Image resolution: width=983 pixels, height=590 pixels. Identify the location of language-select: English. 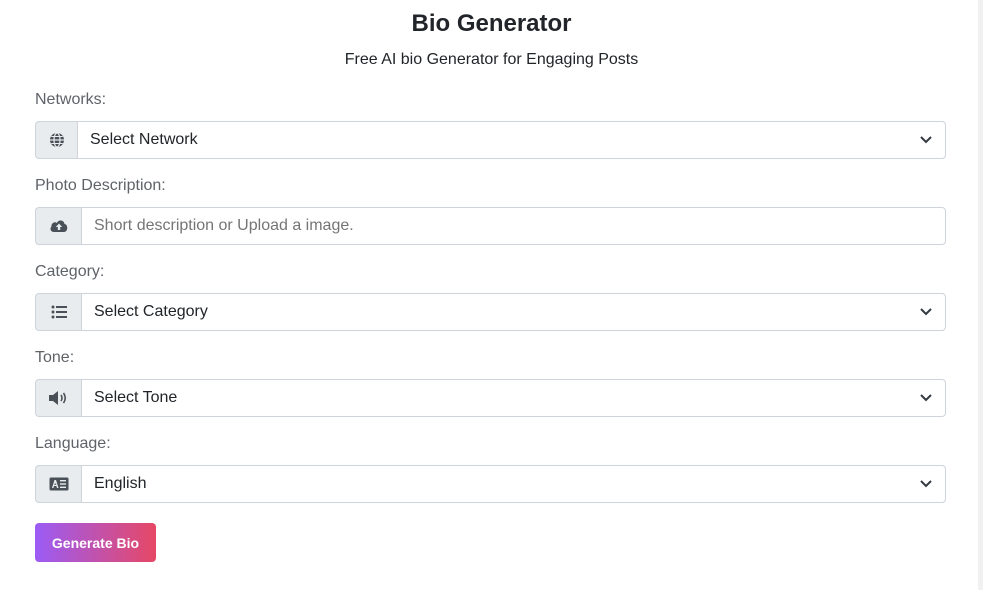
(513, 484).